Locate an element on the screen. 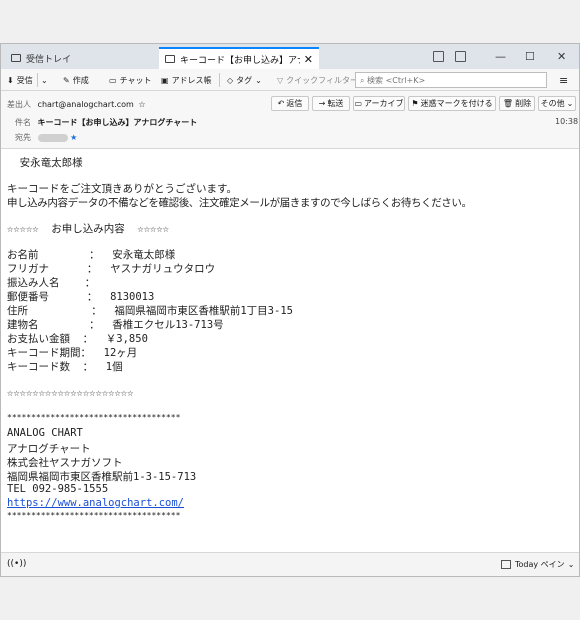  write-label: 作成 is located at coordinates (80, 80).